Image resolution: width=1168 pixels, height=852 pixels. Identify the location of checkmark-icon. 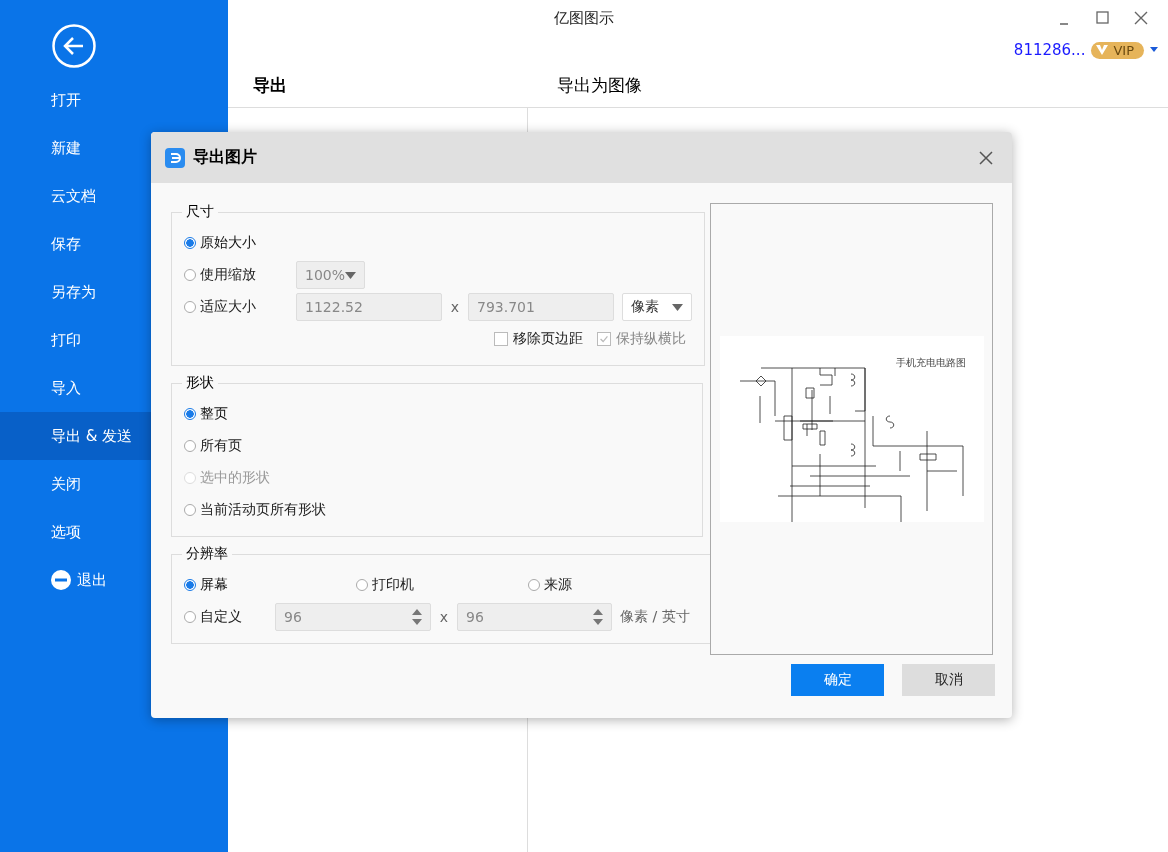
(604, 339).